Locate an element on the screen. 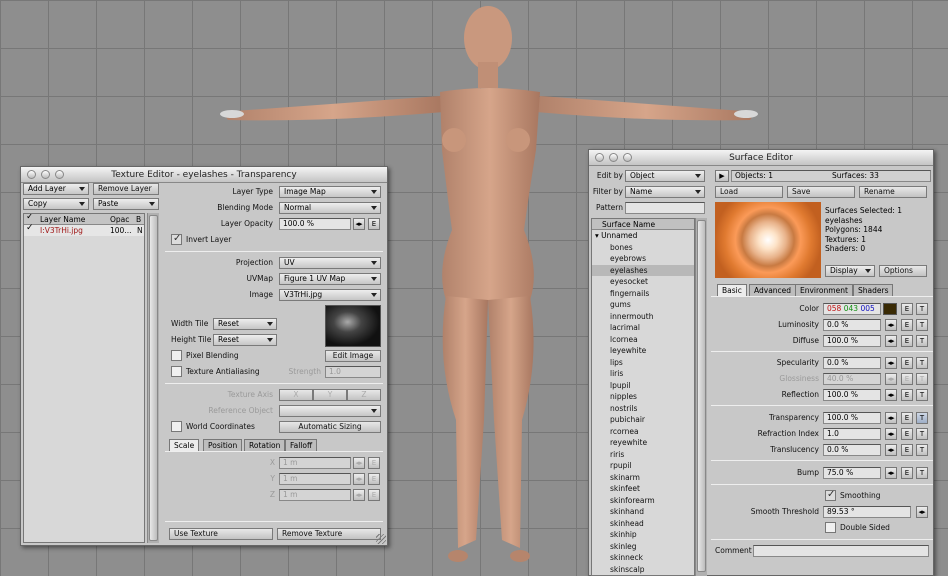 The height and width of the screenshot is (576, 948). tab-rotation: Rotation is located at coordinates (265, 445).